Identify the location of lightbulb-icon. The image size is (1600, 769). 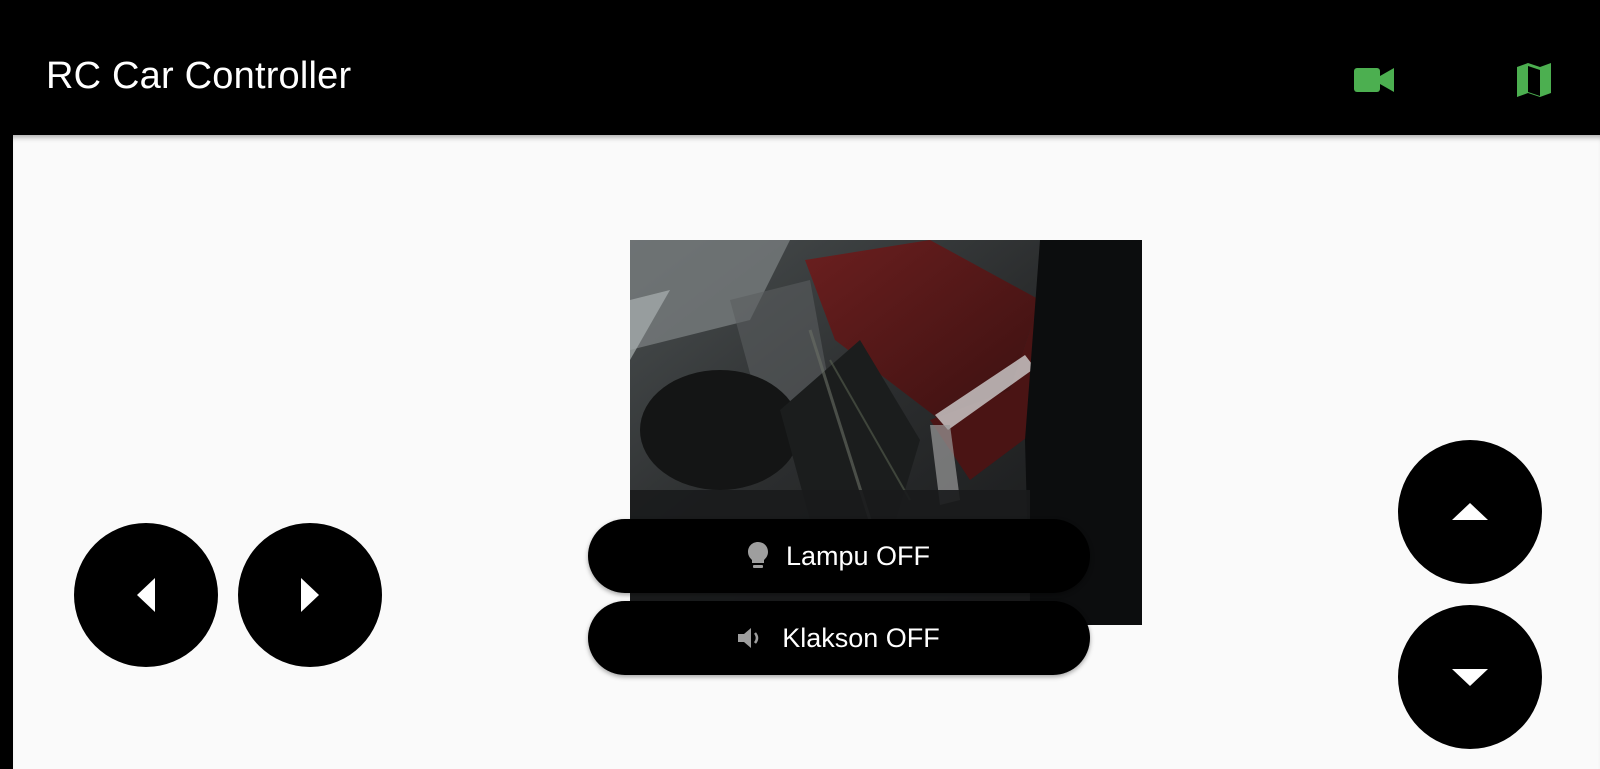
(757, 556).